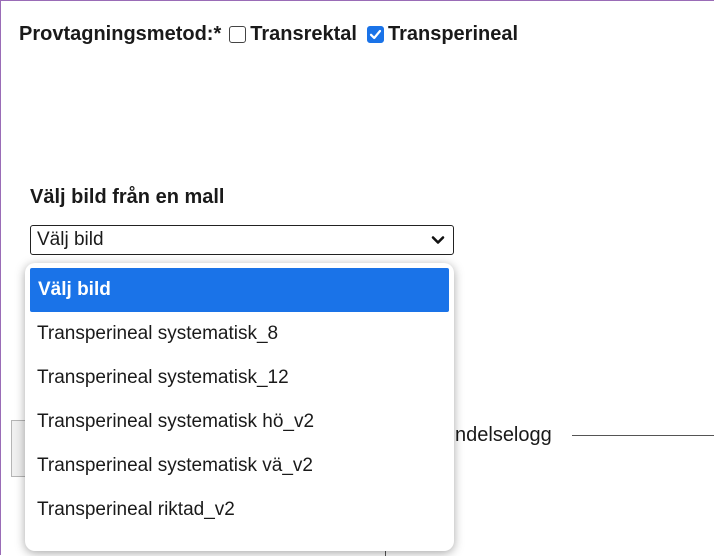 This screenshot has width=714, height=556. I want to click on chevron-down-icon, so click(438, 240).